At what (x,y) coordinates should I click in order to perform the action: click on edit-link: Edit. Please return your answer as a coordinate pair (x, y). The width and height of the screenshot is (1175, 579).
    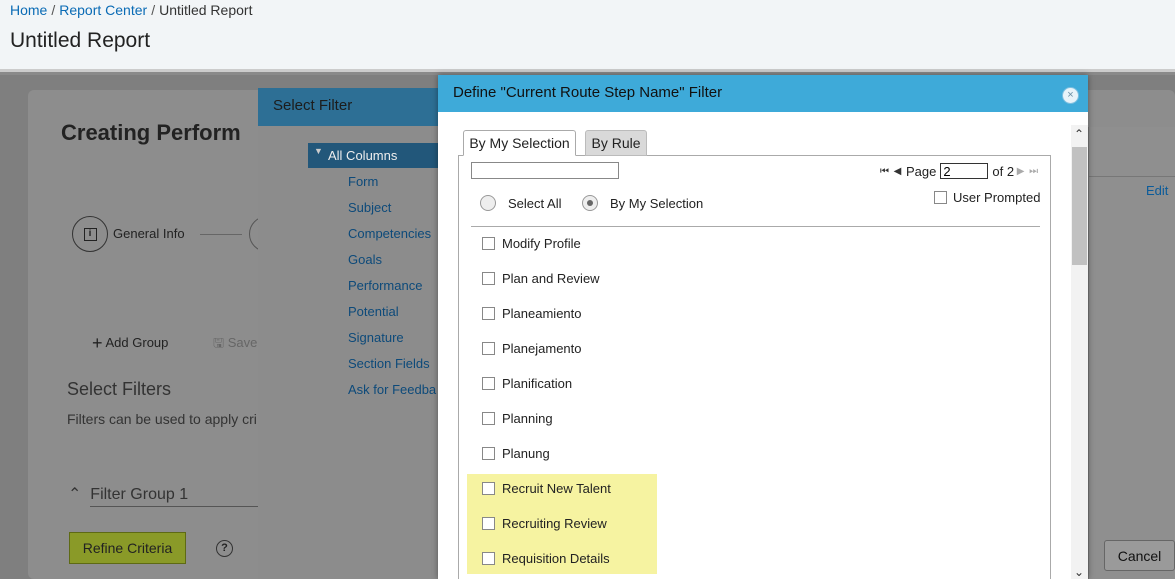
    Looking at the image, I should click on (1157, 190).